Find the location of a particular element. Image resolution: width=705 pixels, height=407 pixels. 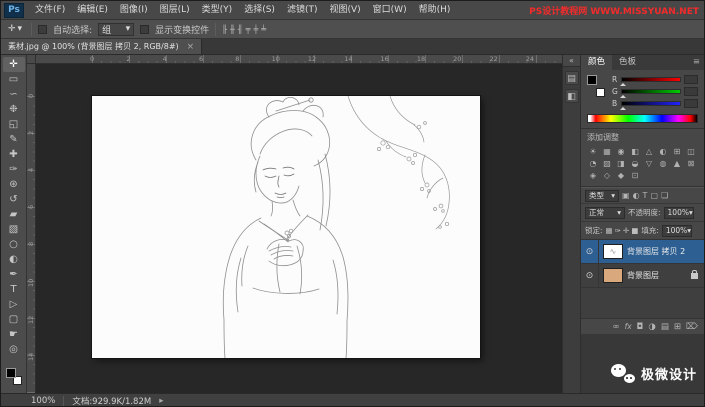

tool-zoom: ◎ is located at coordinates (14, 349).